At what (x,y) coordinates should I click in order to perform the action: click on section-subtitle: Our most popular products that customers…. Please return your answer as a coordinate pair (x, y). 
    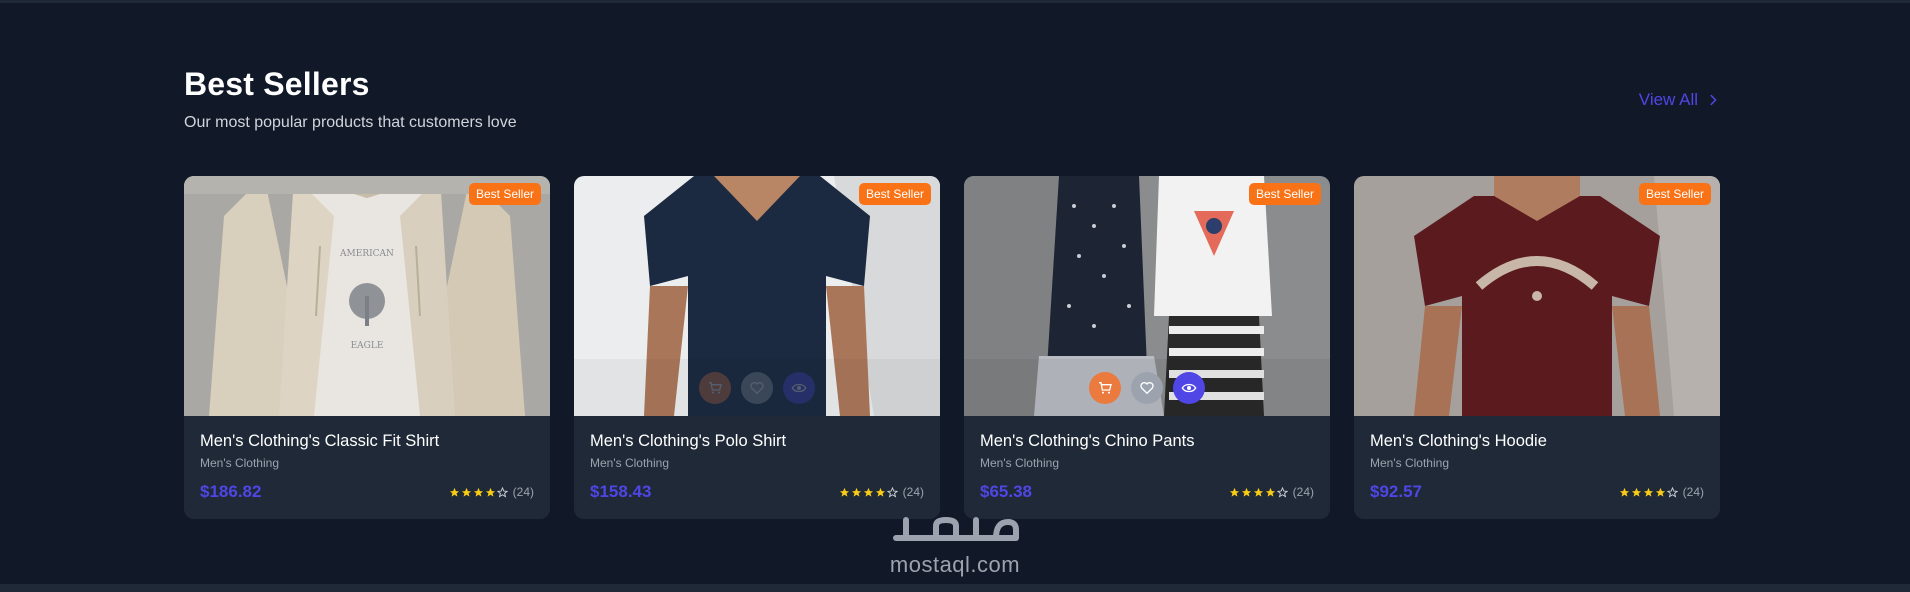
    Looking at the image, I should click on (350, 122).